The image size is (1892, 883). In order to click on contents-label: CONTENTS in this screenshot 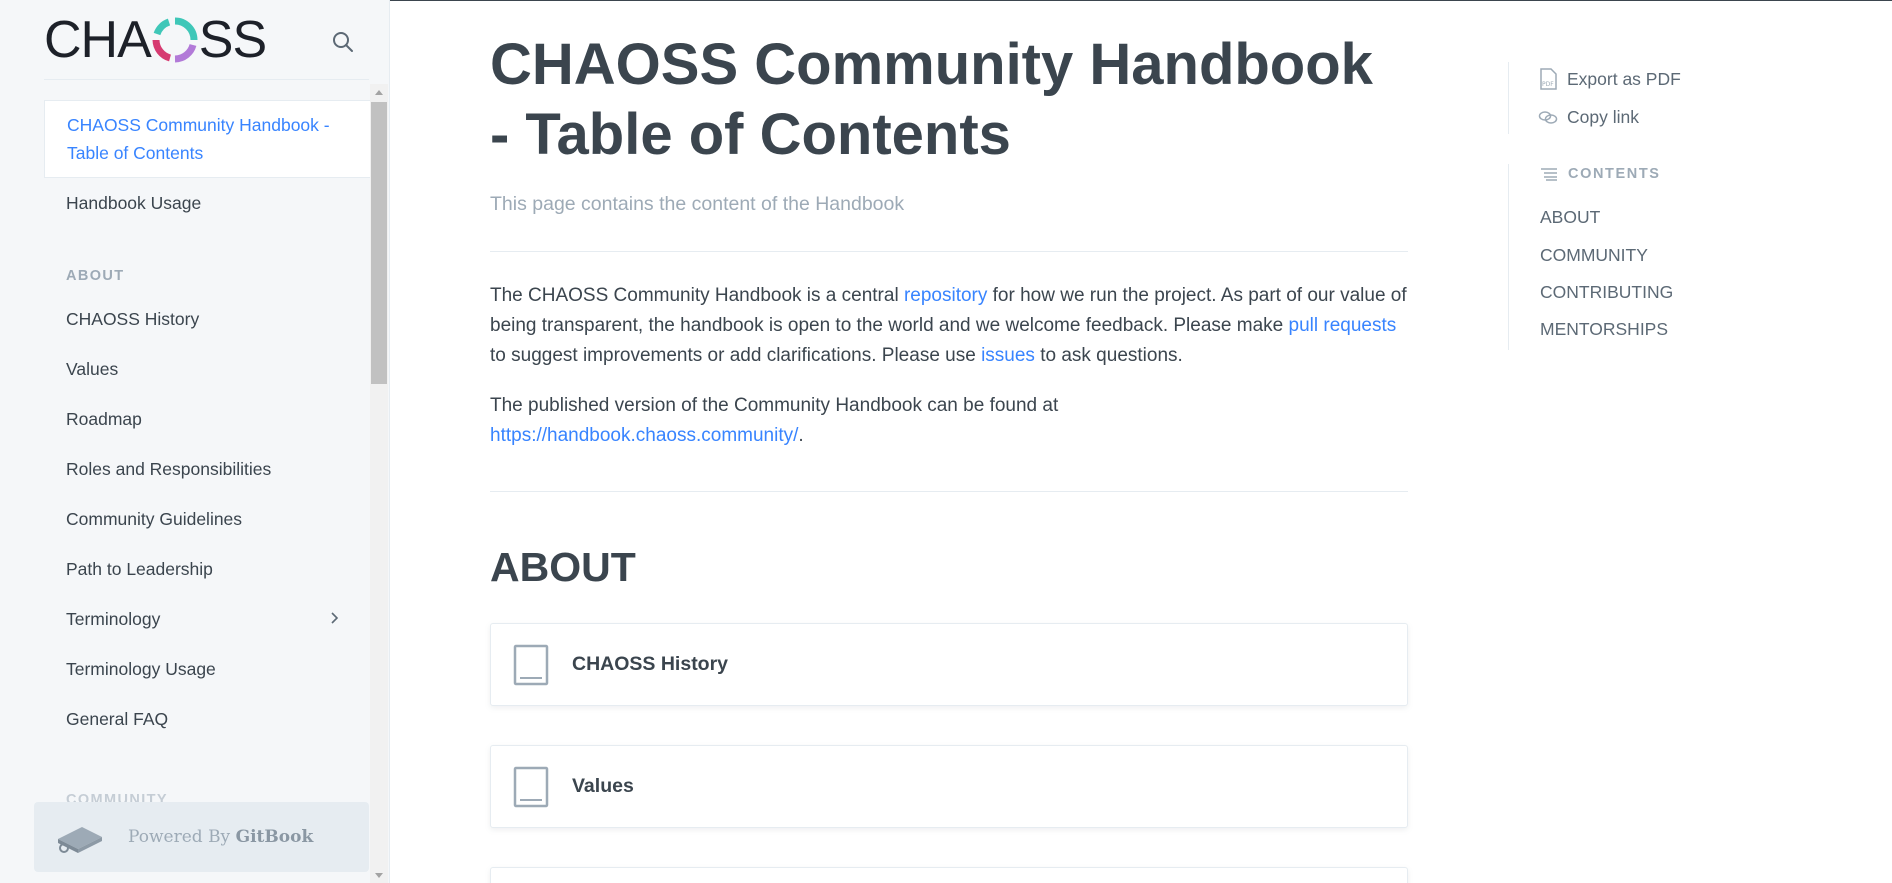, I will do `click(1614, 174)`.